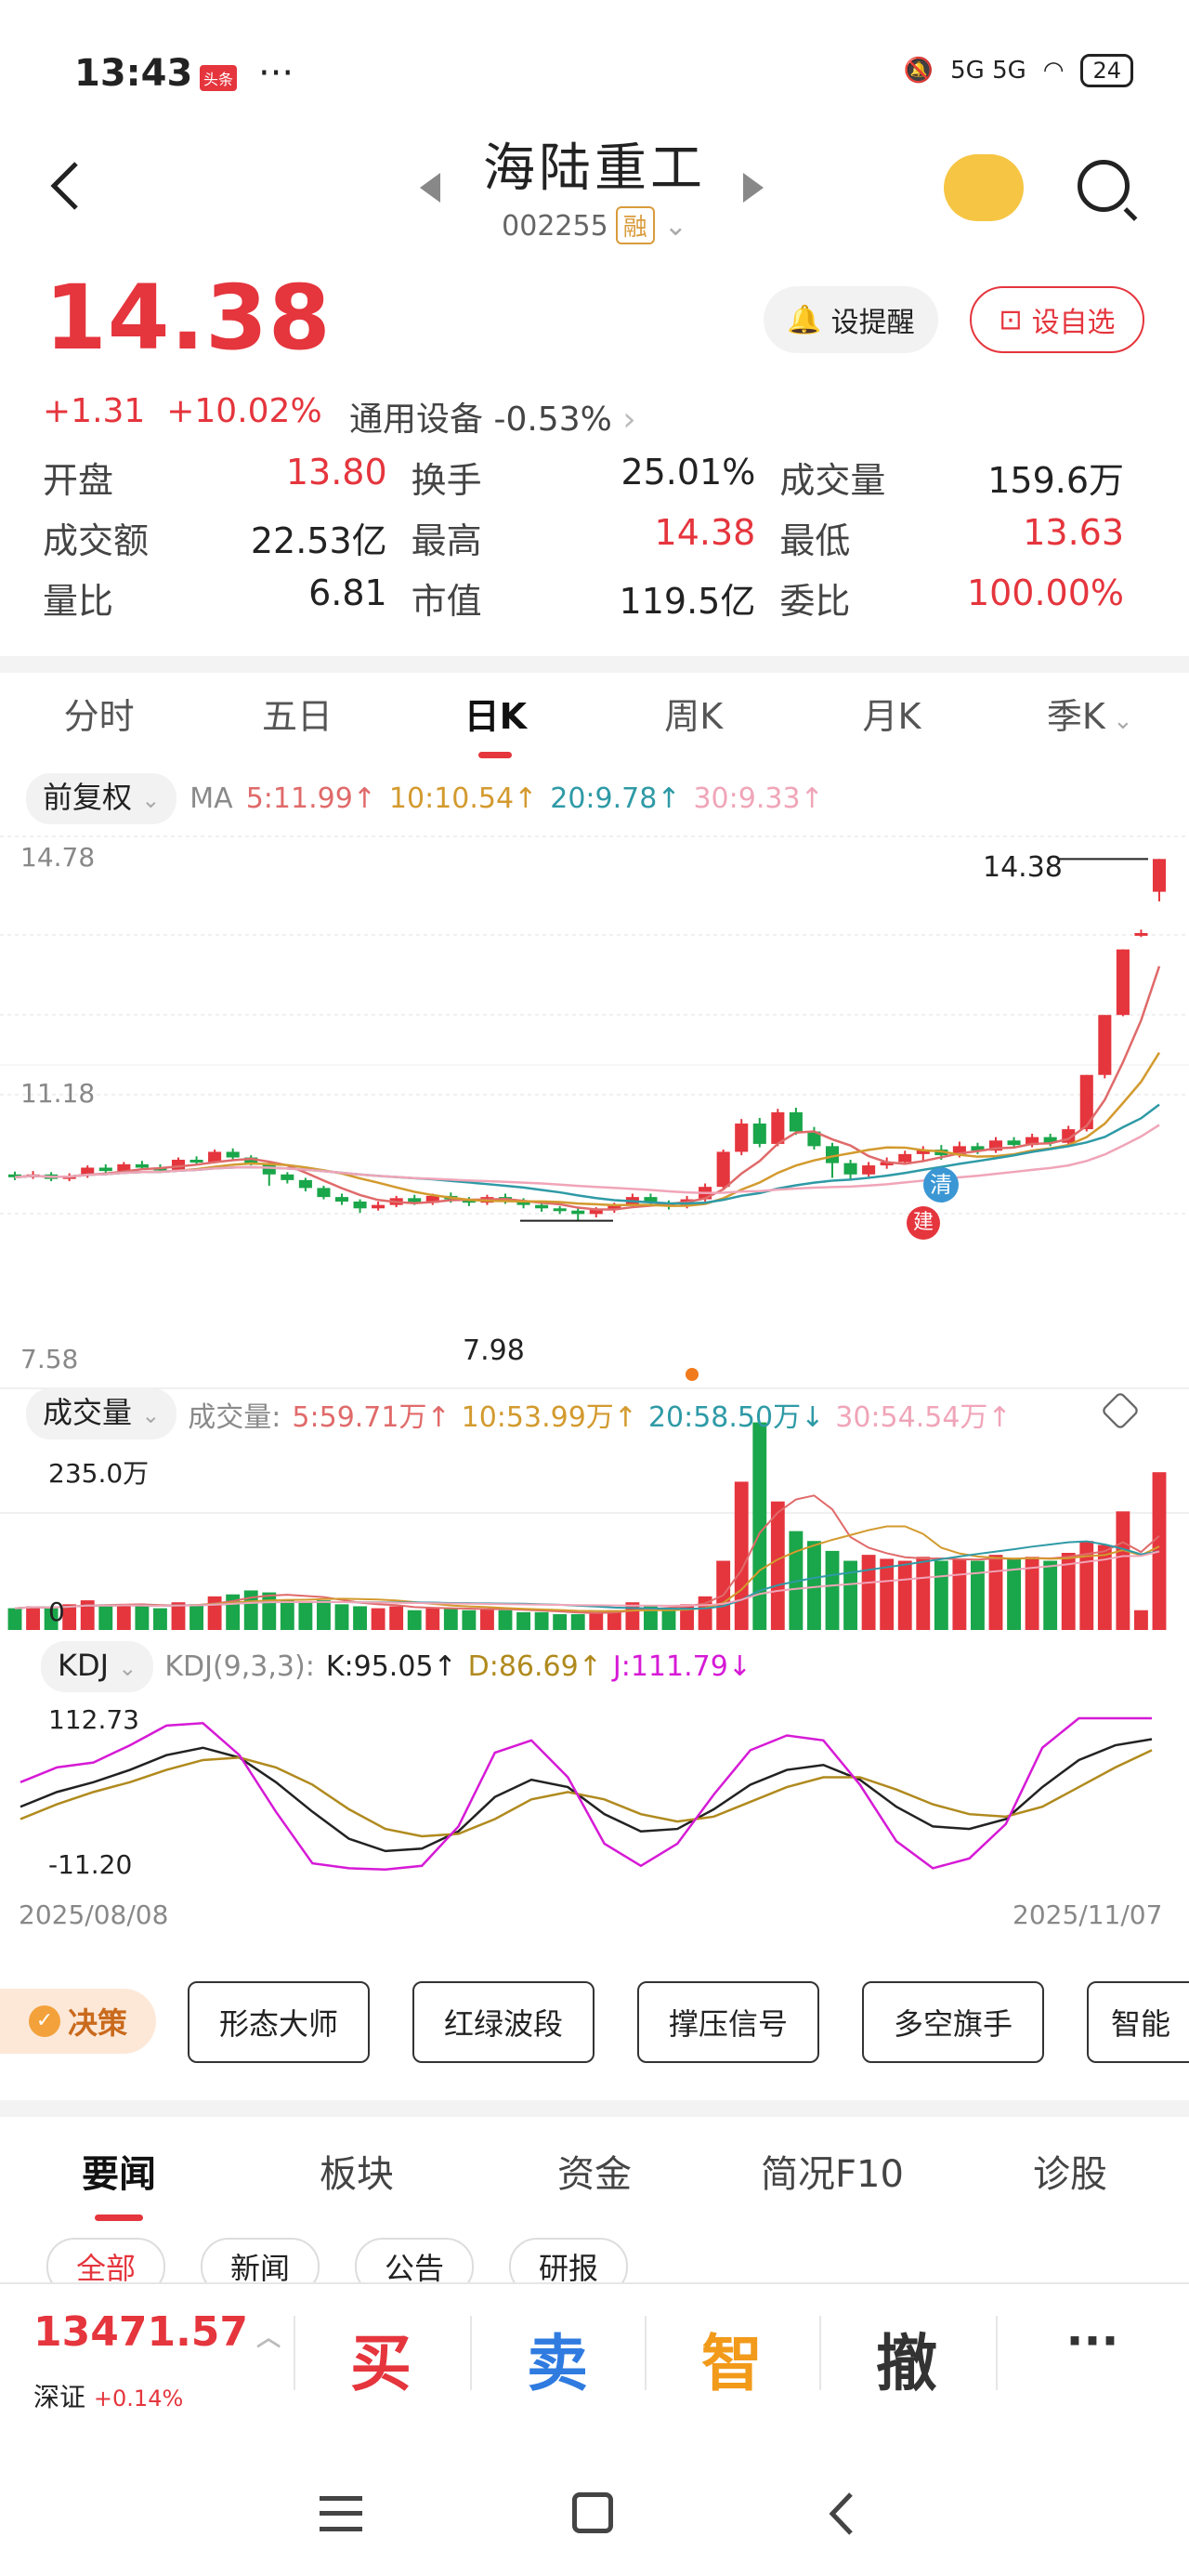 The image size is (1189, 2576). Describe the element at coordinates (988, 71) in the screenshot. I see `signal-icon: 5G 5G` at that location.